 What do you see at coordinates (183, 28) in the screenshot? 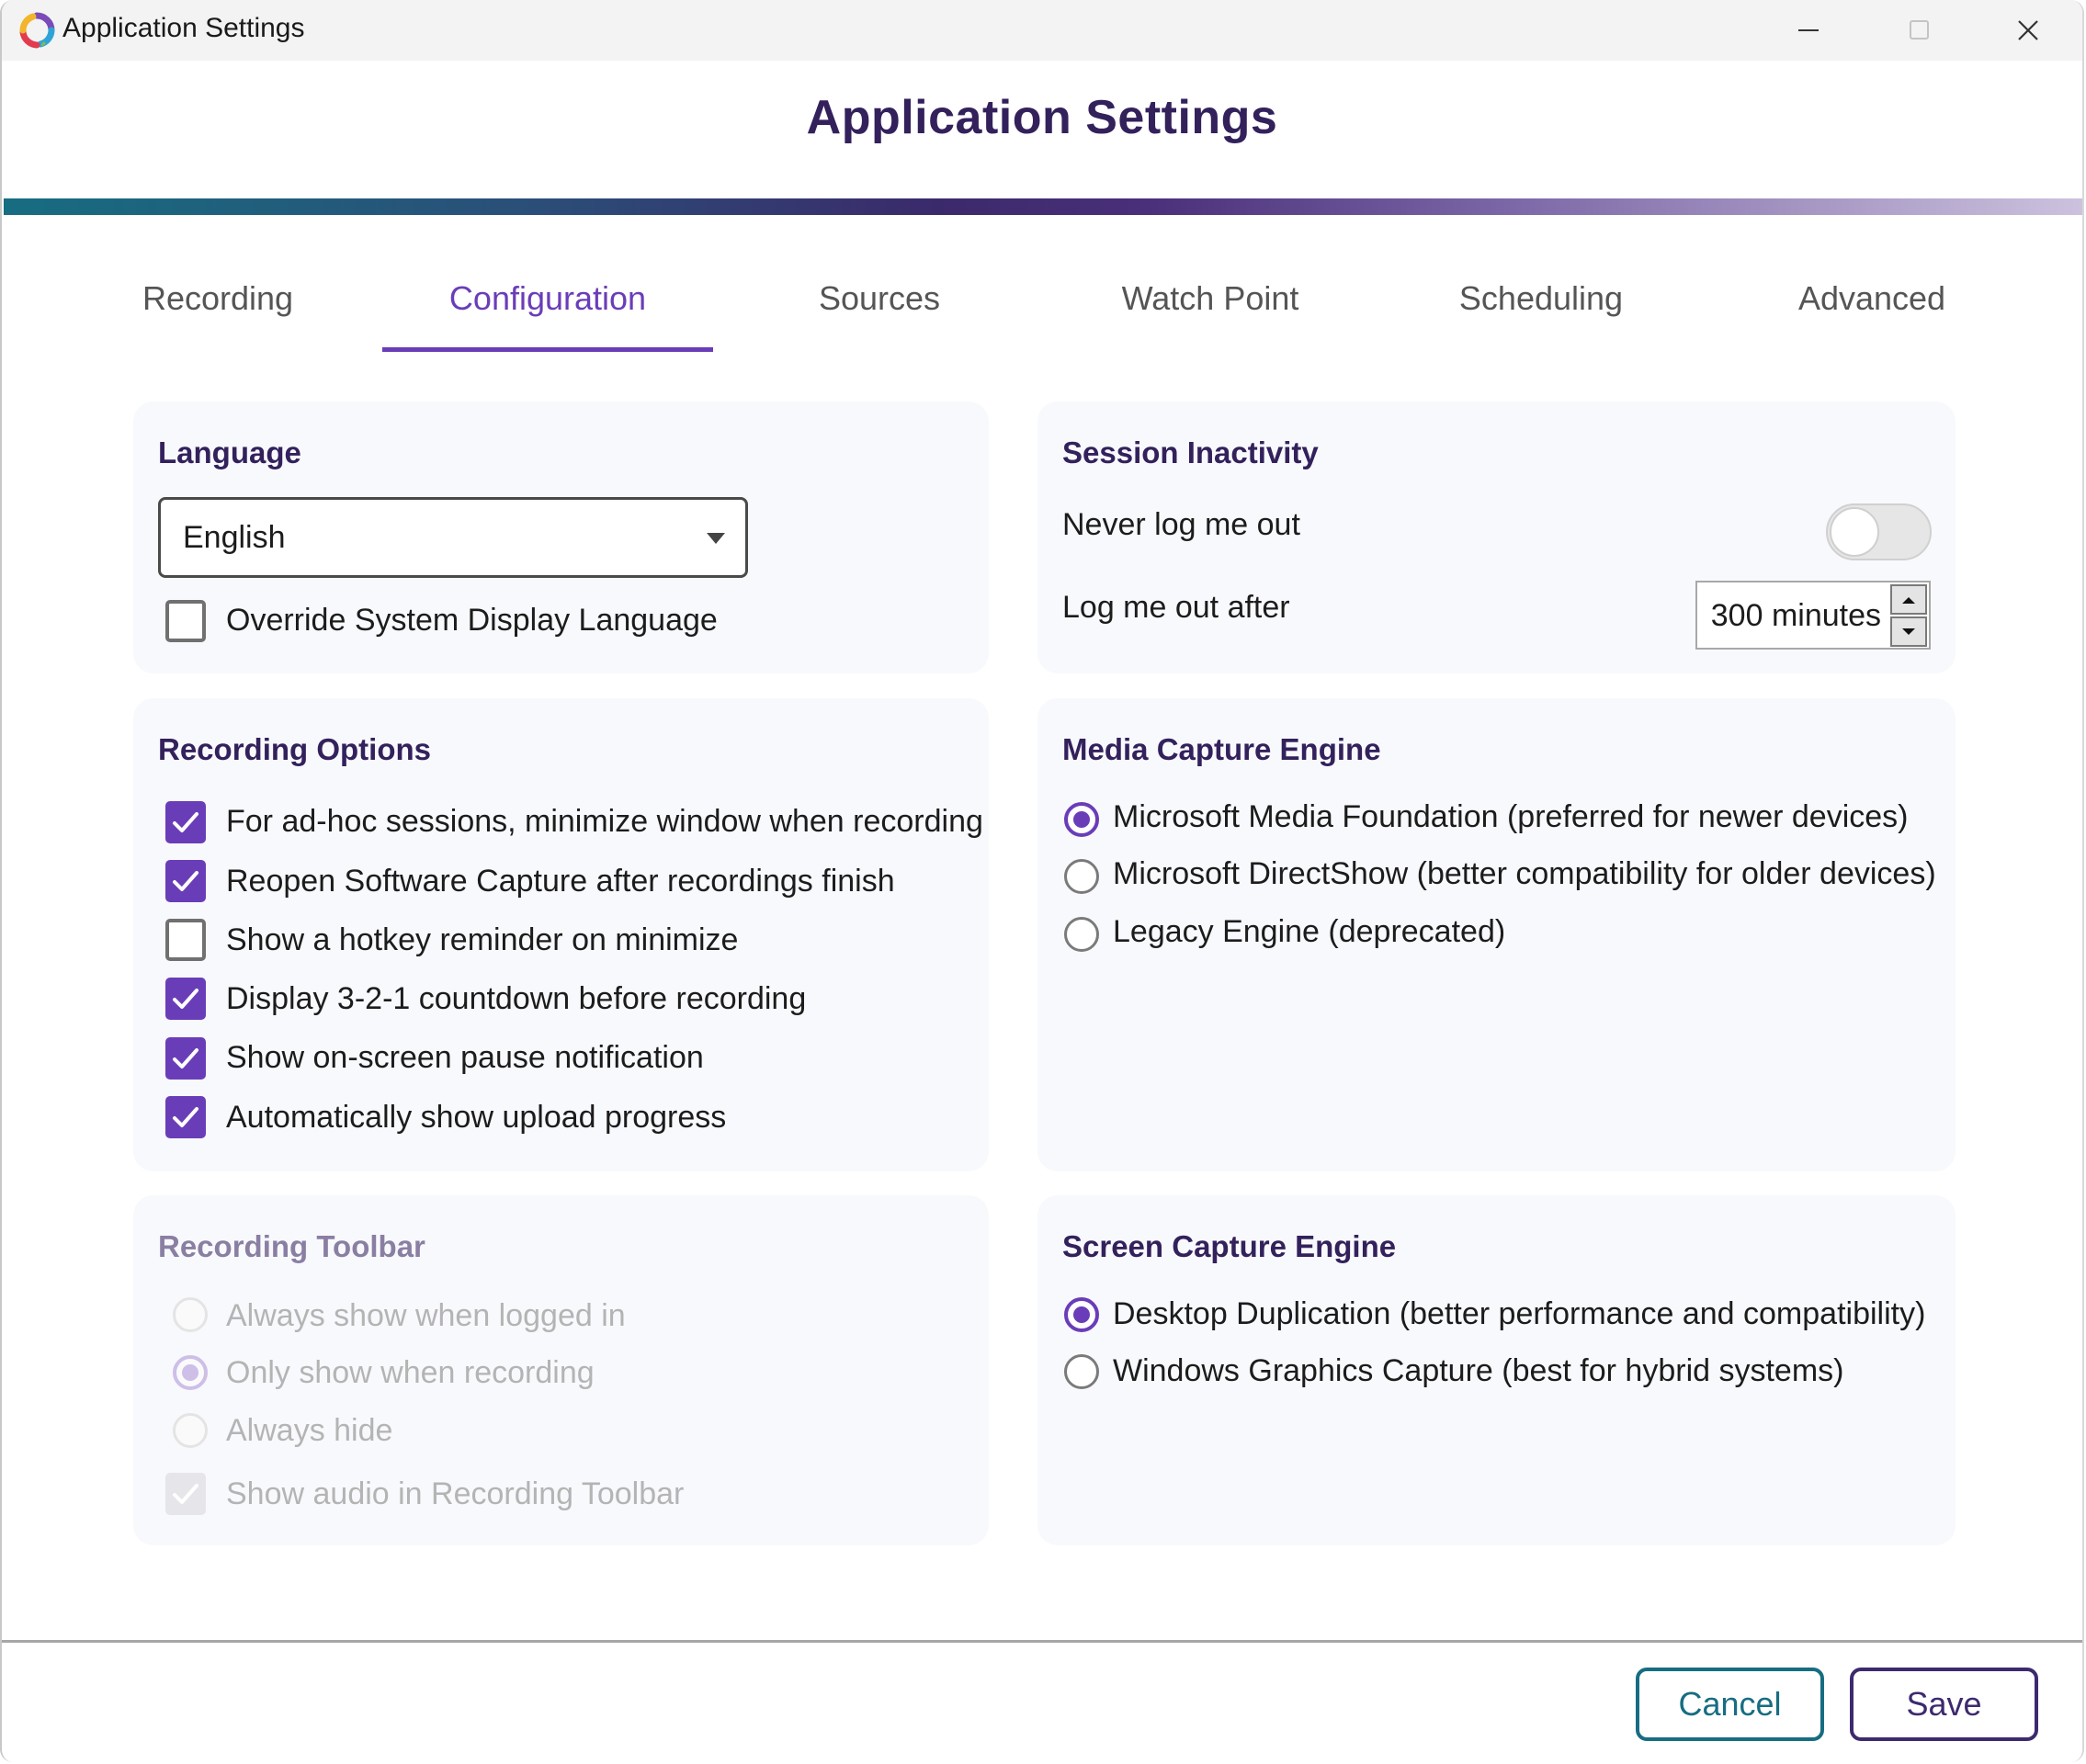
I see `window-title: Application Settings` at bounding box center [183, 28].